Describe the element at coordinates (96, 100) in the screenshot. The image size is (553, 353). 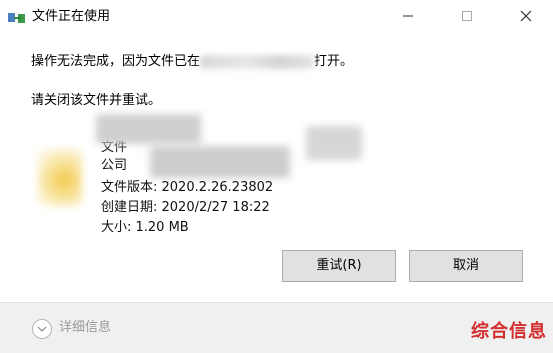
I see `instruction-message: 请关闭该文件并重试。` at that location.